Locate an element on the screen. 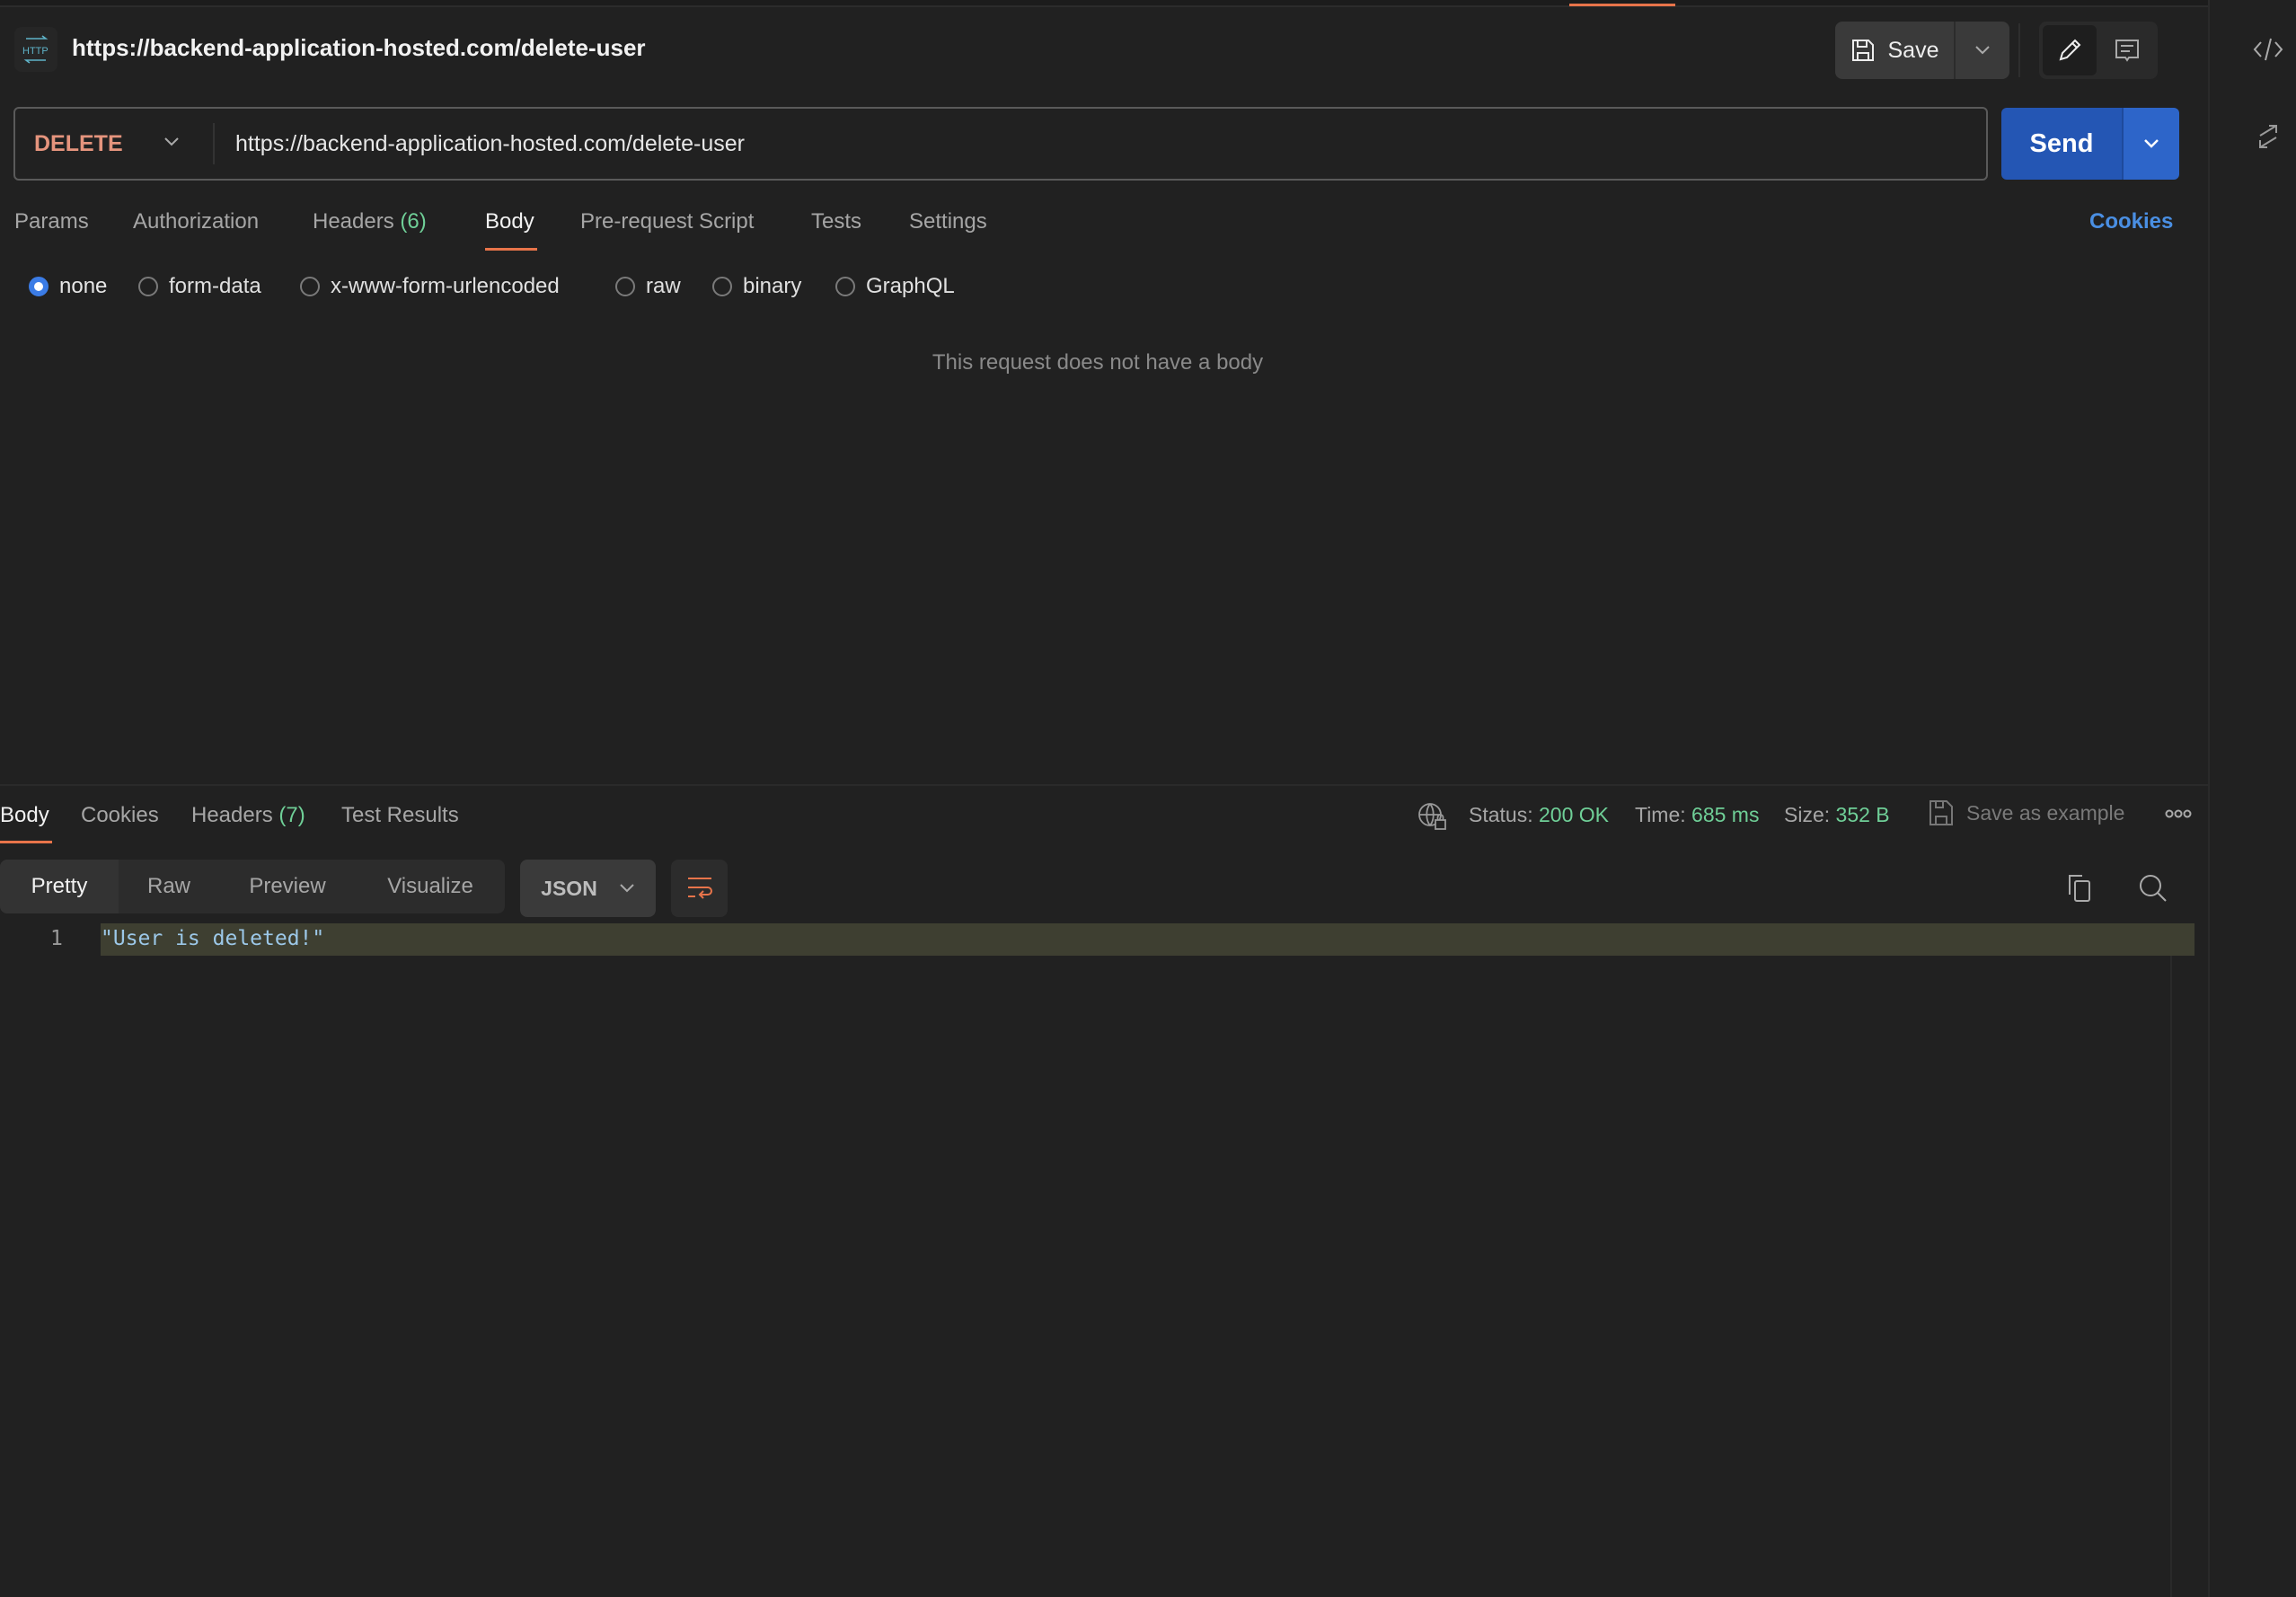  globe-lock-icon is located at coordinates (1432, 816).